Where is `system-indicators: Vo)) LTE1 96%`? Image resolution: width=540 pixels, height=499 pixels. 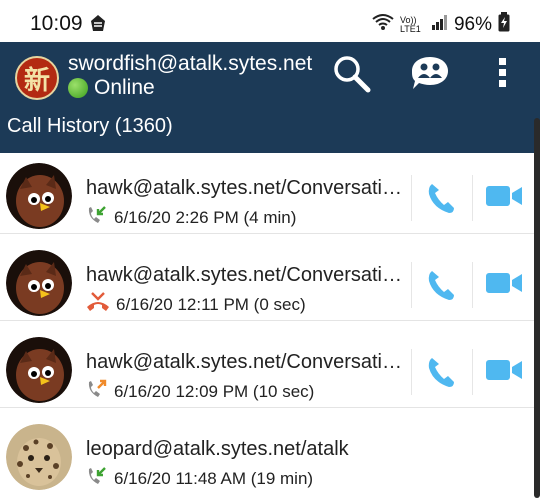
system-indicators: Vo)) LTE1 96% is located at coordinates (441, 25).